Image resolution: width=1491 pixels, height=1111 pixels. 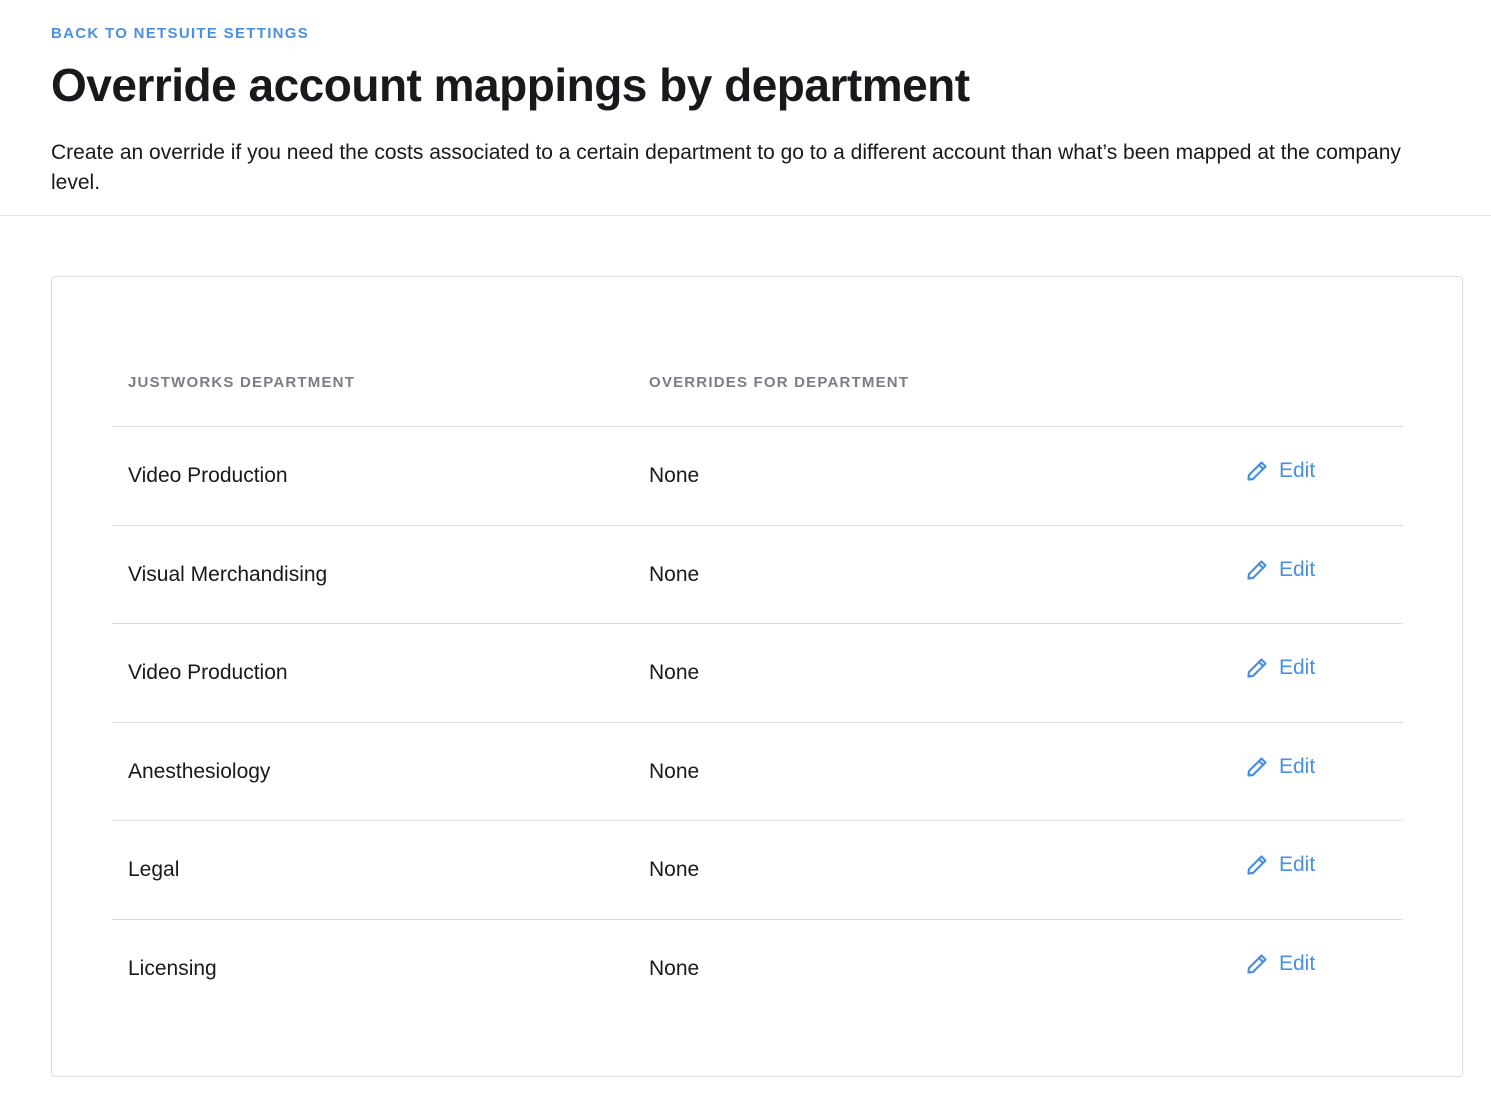 What do you see at coordinates (757, 969) in the screenshot?
I see `table-row: Licensing None Edit` at bounding box center [757, 969].